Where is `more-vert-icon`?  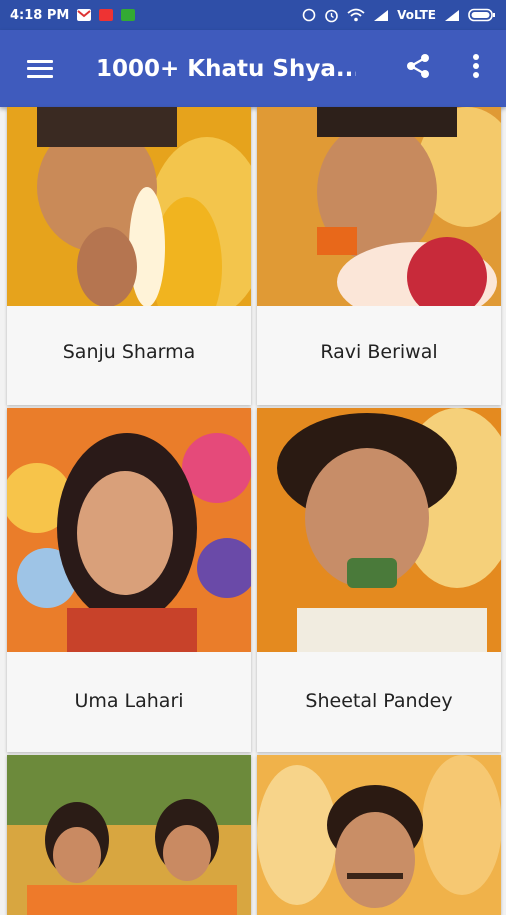
more-vert-icon is located at coordinates (476, 66).